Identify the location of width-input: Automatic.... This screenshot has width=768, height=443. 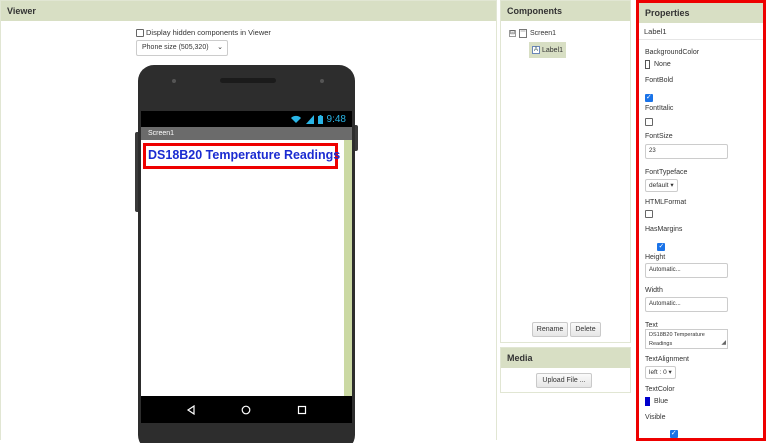
(686, 304).